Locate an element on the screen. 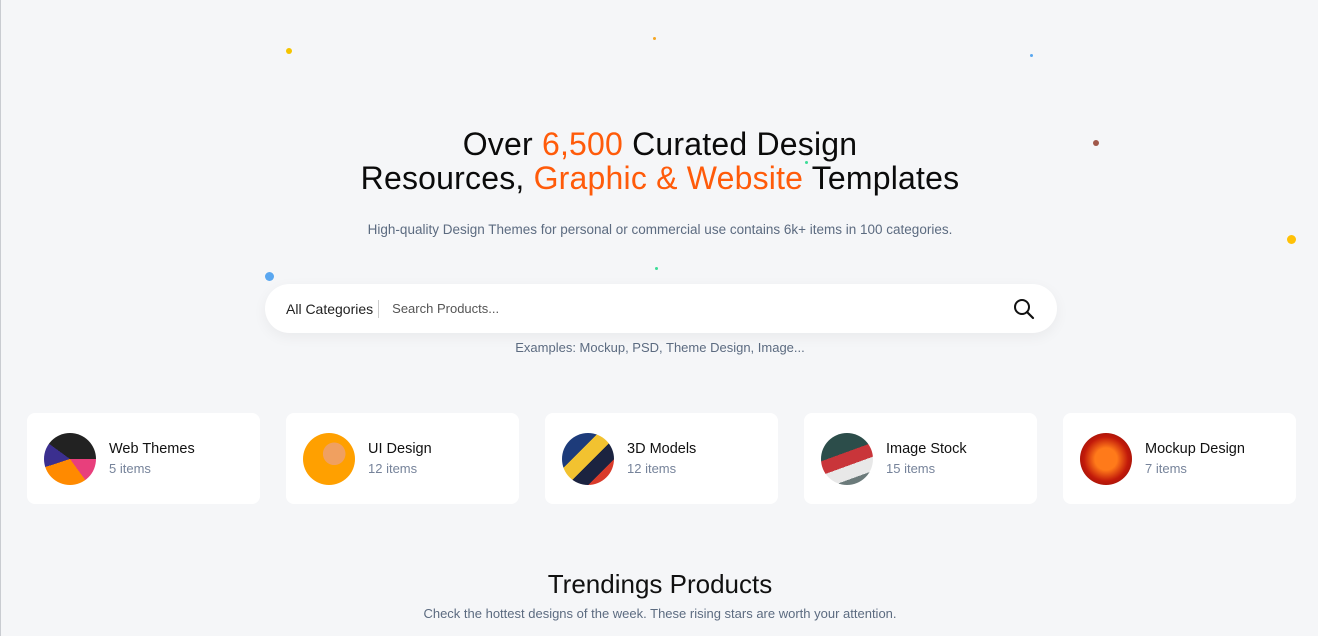  category-count: 5 items is located at coordinates (130, 468).